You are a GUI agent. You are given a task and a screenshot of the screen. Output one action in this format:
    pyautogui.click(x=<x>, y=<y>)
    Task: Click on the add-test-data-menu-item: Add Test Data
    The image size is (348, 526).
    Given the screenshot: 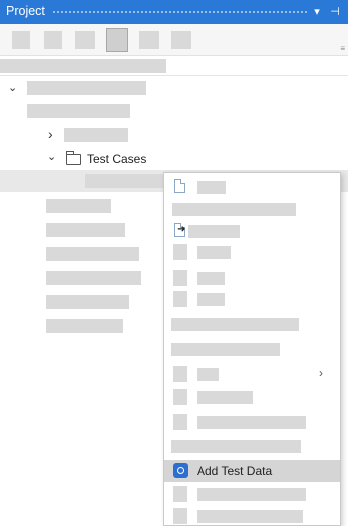 What is the action you would take?
    pyautogui.click(x=252, y=471)
    